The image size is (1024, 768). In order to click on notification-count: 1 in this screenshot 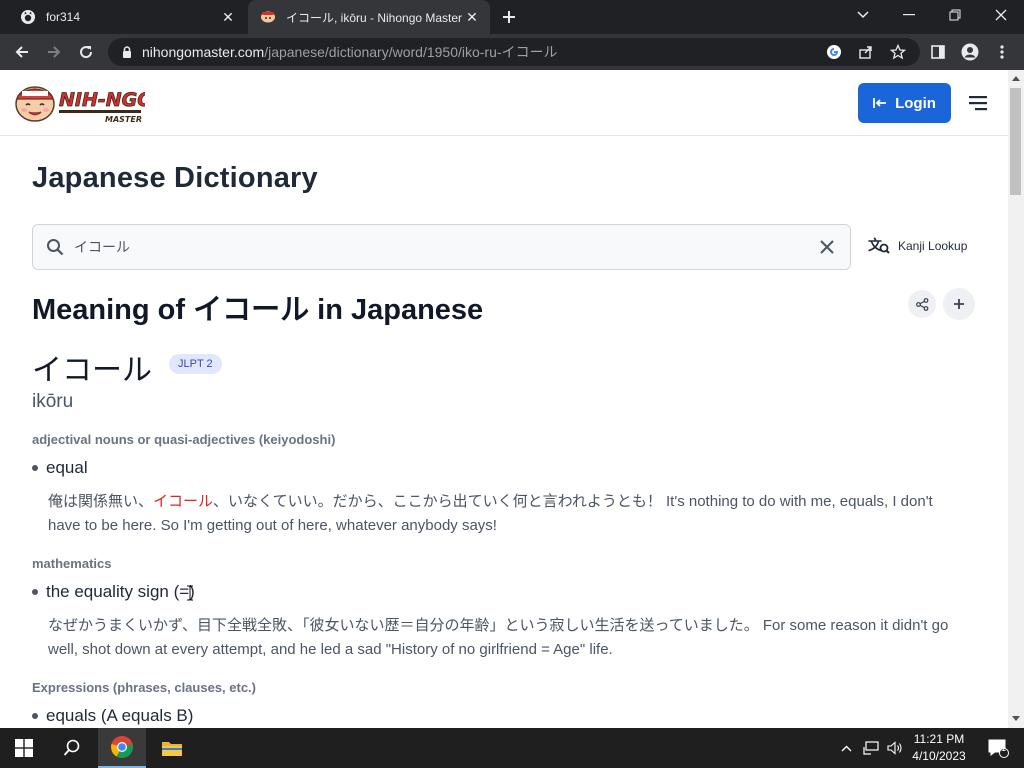, I will do `click(1004, 748)`.